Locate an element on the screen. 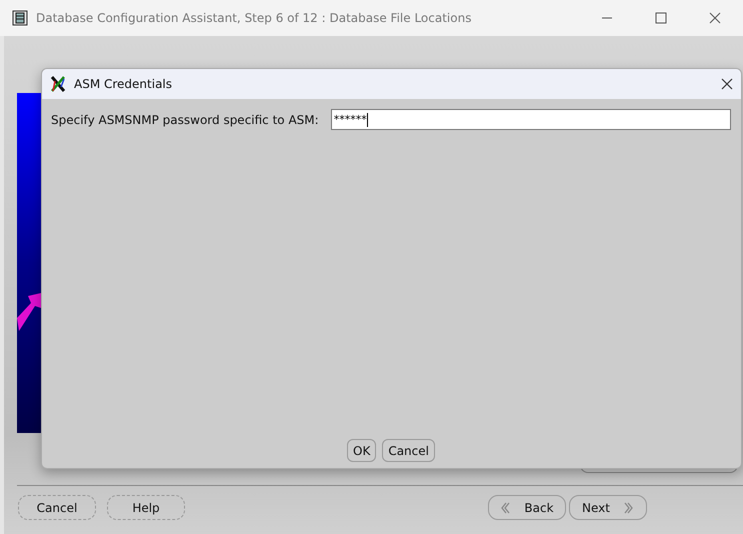  back-button: Back is located at coordinates (527, 507).